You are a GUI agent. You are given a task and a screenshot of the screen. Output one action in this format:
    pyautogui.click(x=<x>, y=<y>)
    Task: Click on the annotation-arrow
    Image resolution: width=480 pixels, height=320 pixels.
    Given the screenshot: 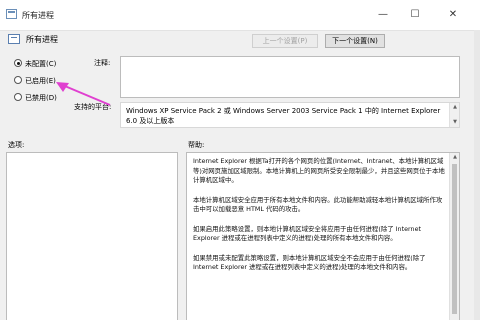 What is the action you would take?
    pyautogui.click(x=83, y=94)
    